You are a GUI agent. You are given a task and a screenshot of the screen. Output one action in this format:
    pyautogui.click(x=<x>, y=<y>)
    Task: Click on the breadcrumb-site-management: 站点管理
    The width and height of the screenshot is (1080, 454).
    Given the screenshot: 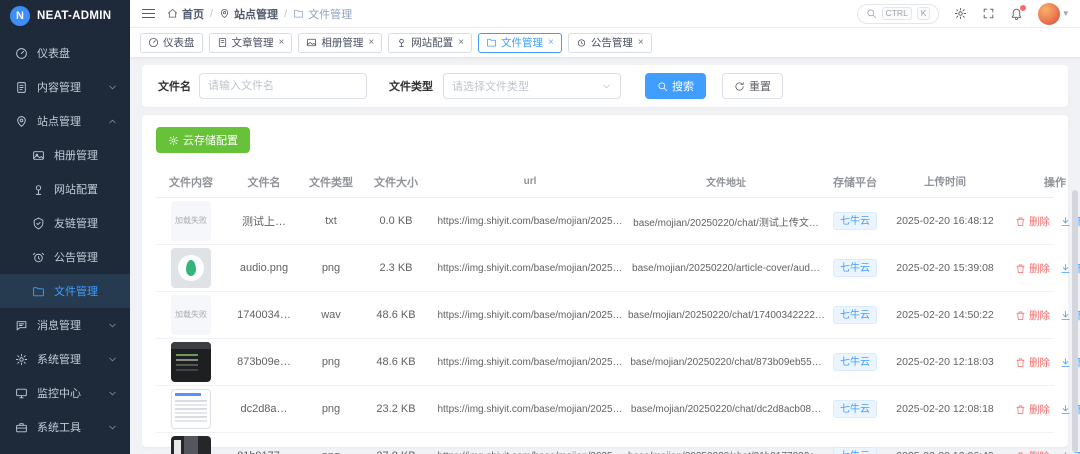 What is the action you would take?
    pyautogui.click(x=248, y=14)
    